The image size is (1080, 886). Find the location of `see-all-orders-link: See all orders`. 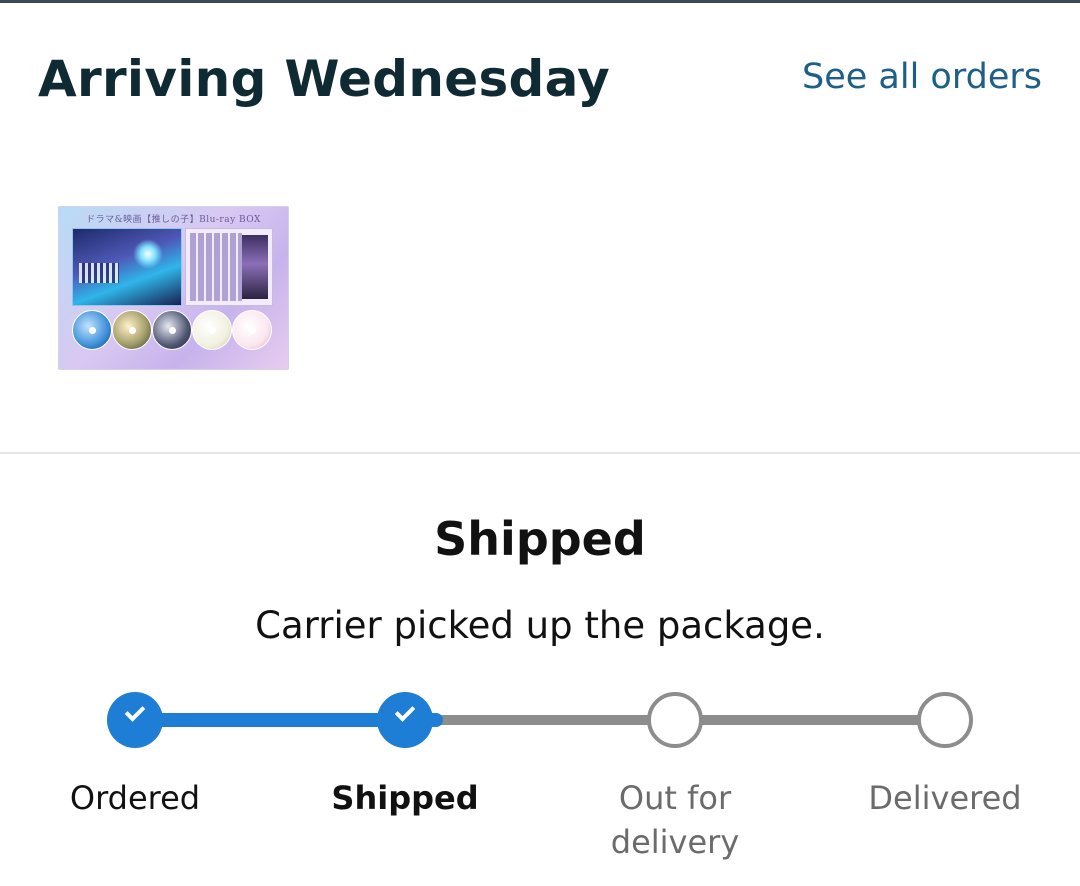

see-all-orders-link: See all orders is located at coordinates (922, 77).